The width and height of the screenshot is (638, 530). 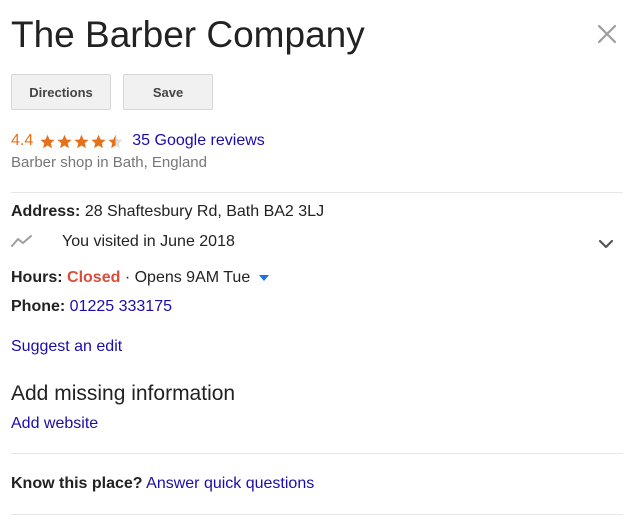 What do you see at coordinates (109, 162) in the screenshot?
I see `place-category: Barber shop in Bath, England` at bounding box center [109, 162].